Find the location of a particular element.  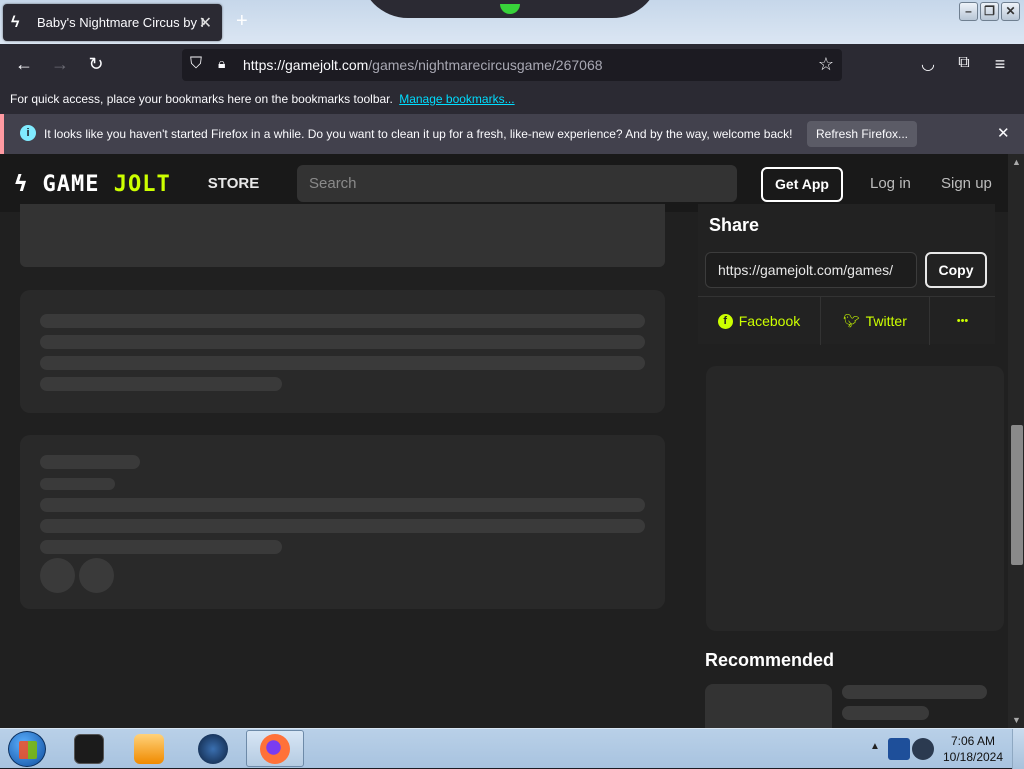

social-share-row: f Facebook 🐦︎ Twitter ••• is located at coordinates (846, 320).